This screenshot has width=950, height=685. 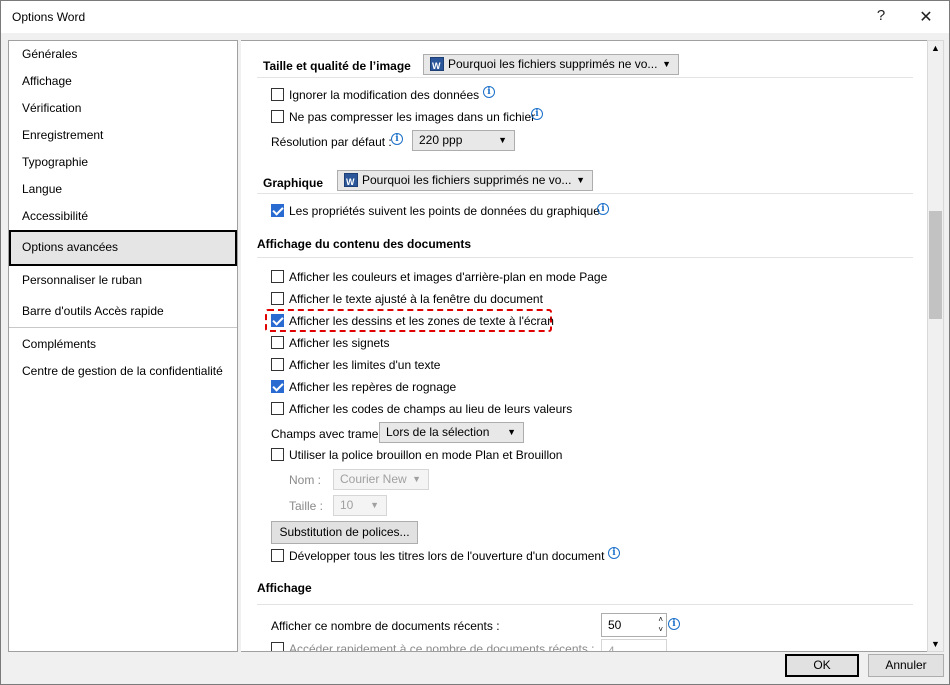 What do you see at coordinates (55, 216) in the screenshot?
I see `sidebar-item-accessibility: Accessibilité` at bounding box center [55, 216].